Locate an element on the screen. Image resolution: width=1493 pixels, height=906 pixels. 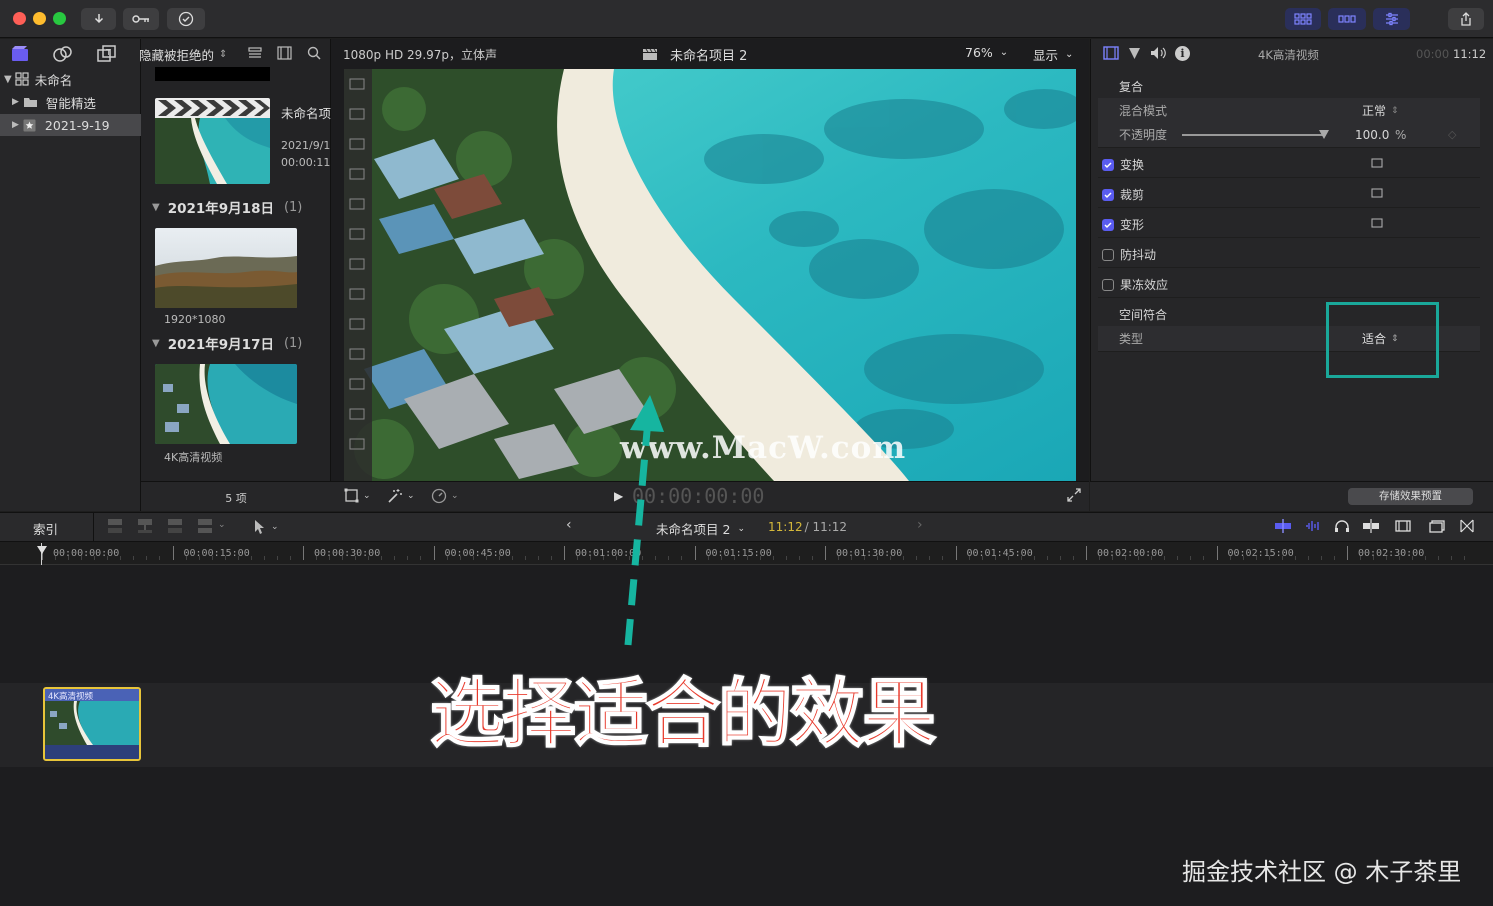
distort-icon is located at coordinates (1377, 224).